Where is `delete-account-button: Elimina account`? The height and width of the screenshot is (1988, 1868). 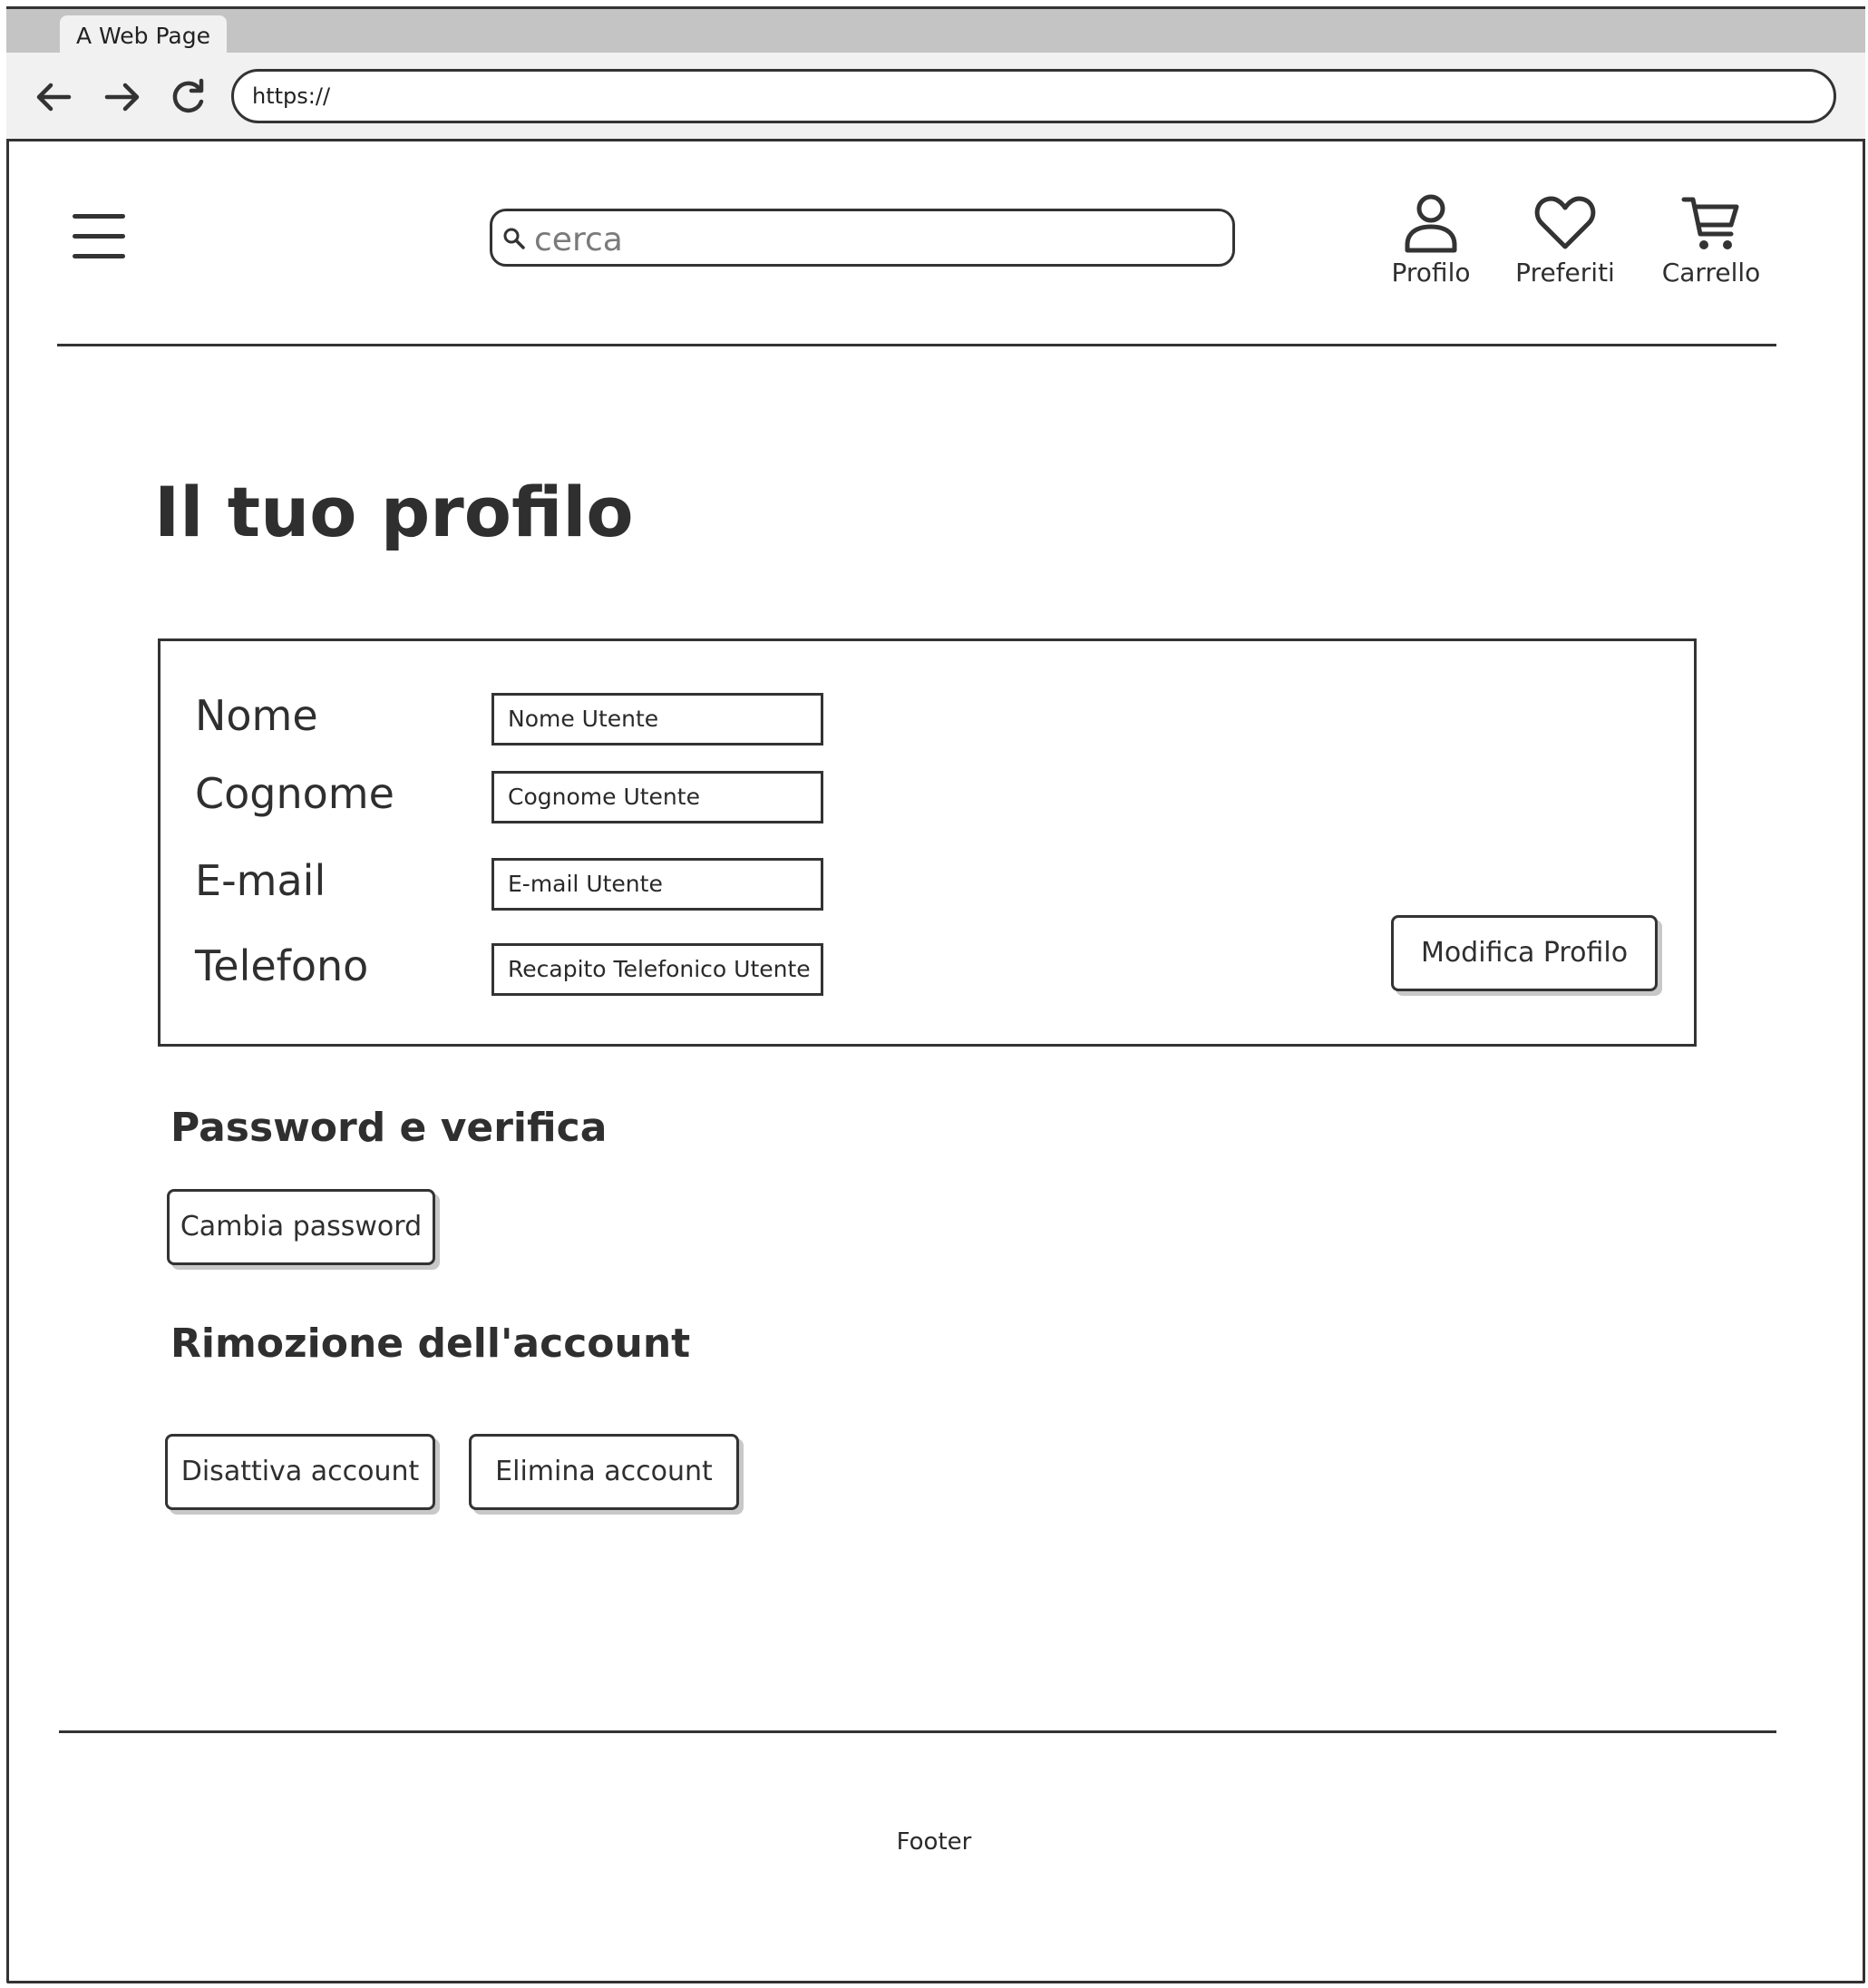
delete-account-button: Elimina account is located at coordinates (604, 1472).